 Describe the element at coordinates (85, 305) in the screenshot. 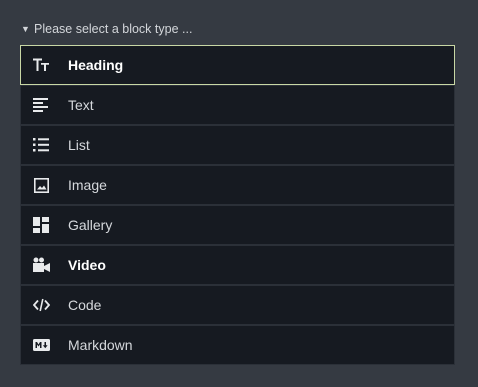

I see `block-option-label: Code` at that location.